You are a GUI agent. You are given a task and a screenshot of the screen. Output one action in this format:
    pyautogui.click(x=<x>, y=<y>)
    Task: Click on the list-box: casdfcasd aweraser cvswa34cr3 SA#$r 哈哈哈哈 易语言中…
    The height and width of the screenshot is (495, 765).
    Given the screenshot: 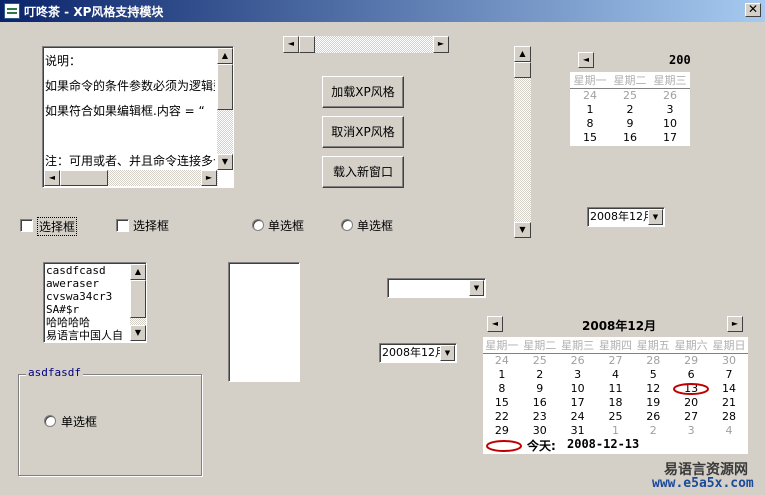 What is the action you would take?
    pyautogui.click(x=95, y=302)
    